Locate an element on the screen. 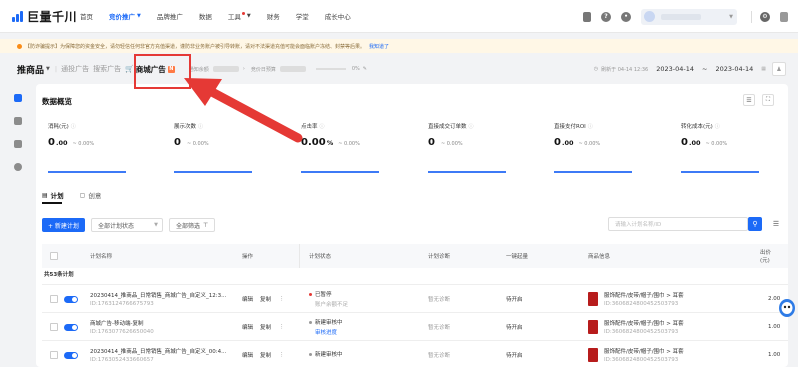 This screenshot has height=367, width=798. col-diagnosis: 计划诊断 is located at coordinates (439, 256).